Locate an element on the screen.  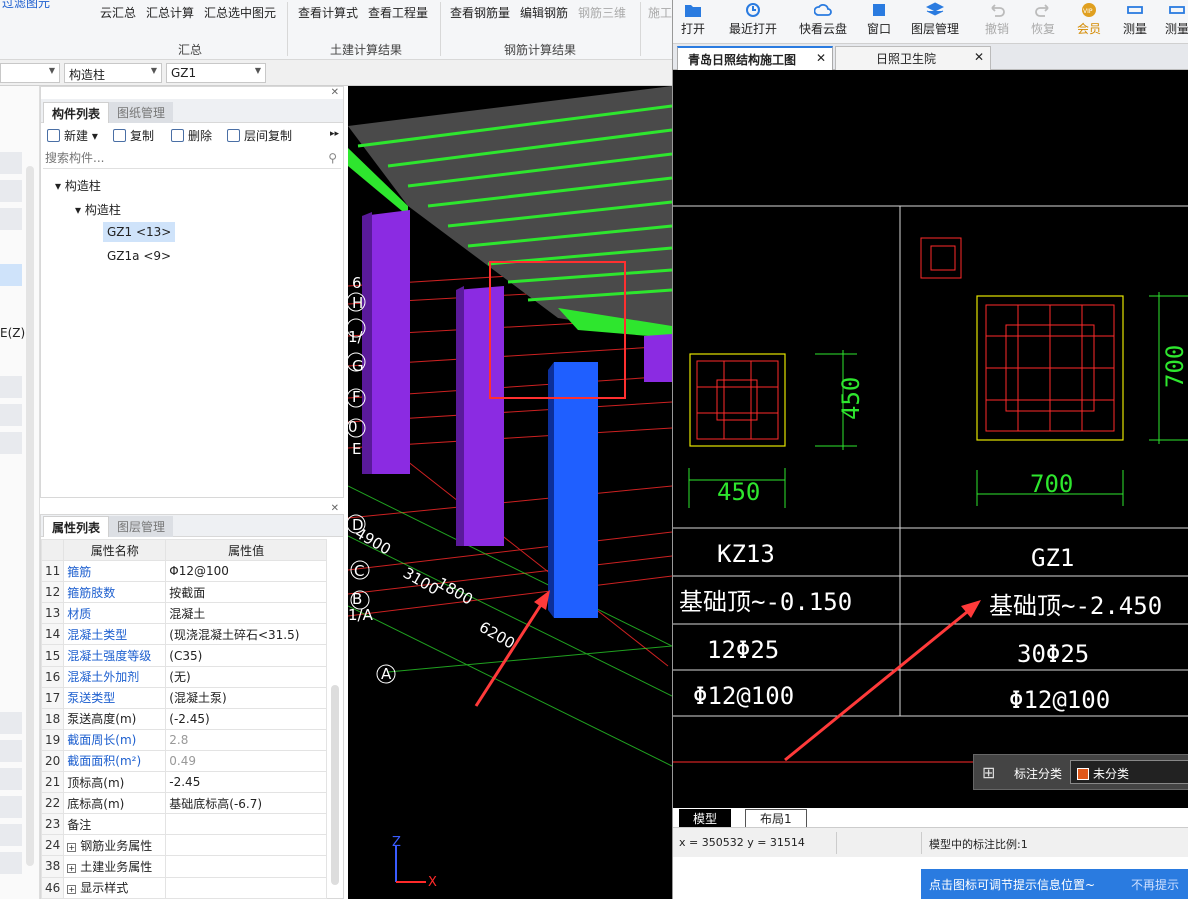
tab-rizhao-hospital: 日照卫生院 ✕ is located at coordinates (913, 58).